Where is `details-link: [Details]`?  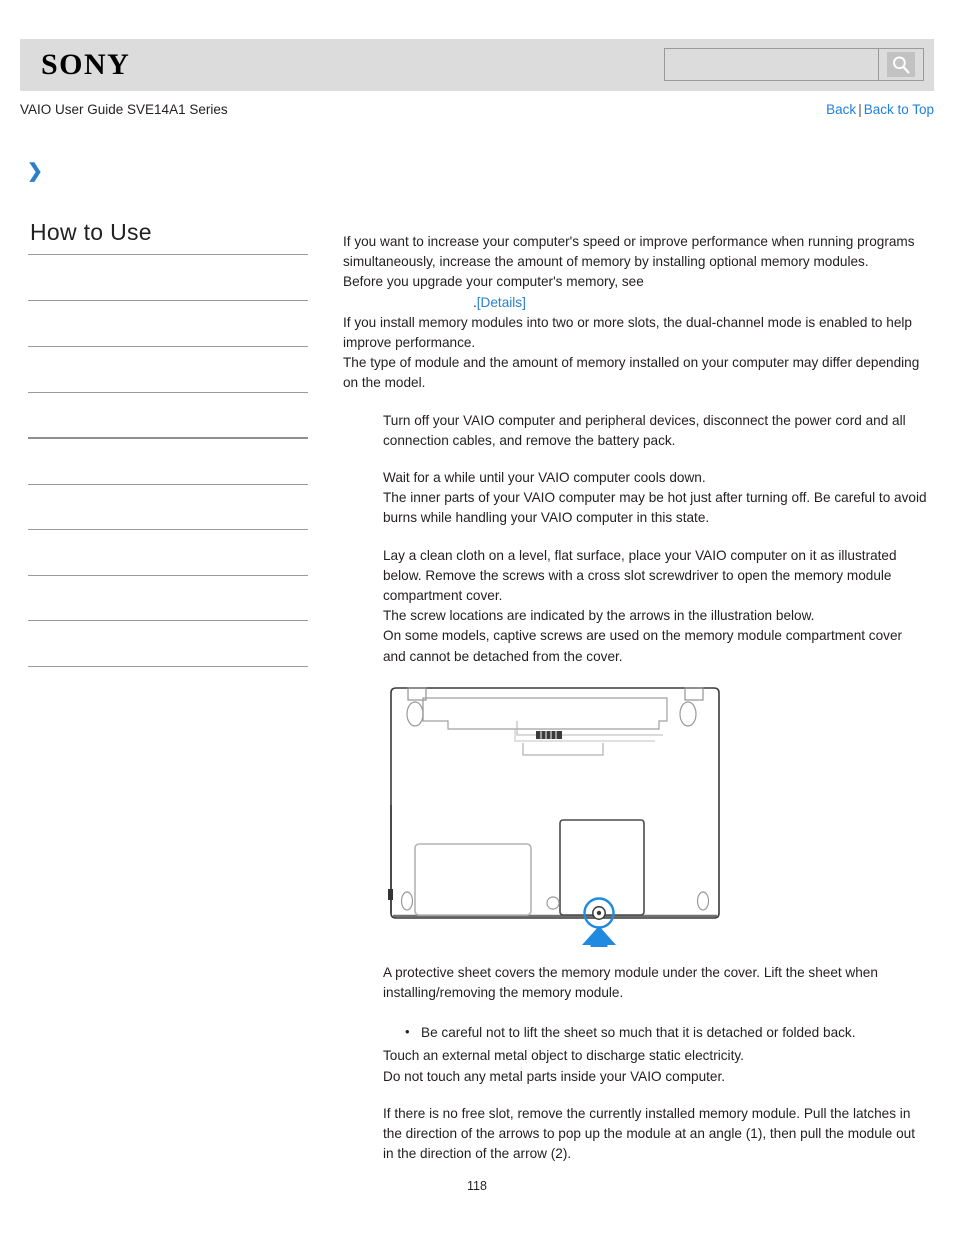 details-link: [Details] is located at coordinates (501, 302).